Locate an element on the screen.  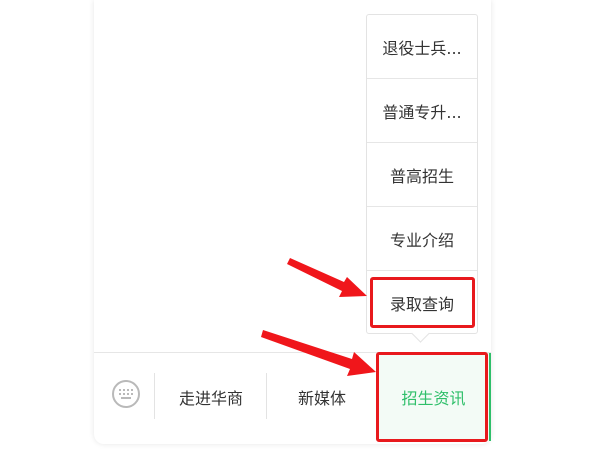
arrow-to-admission-info is located at coordinates (318, 353).